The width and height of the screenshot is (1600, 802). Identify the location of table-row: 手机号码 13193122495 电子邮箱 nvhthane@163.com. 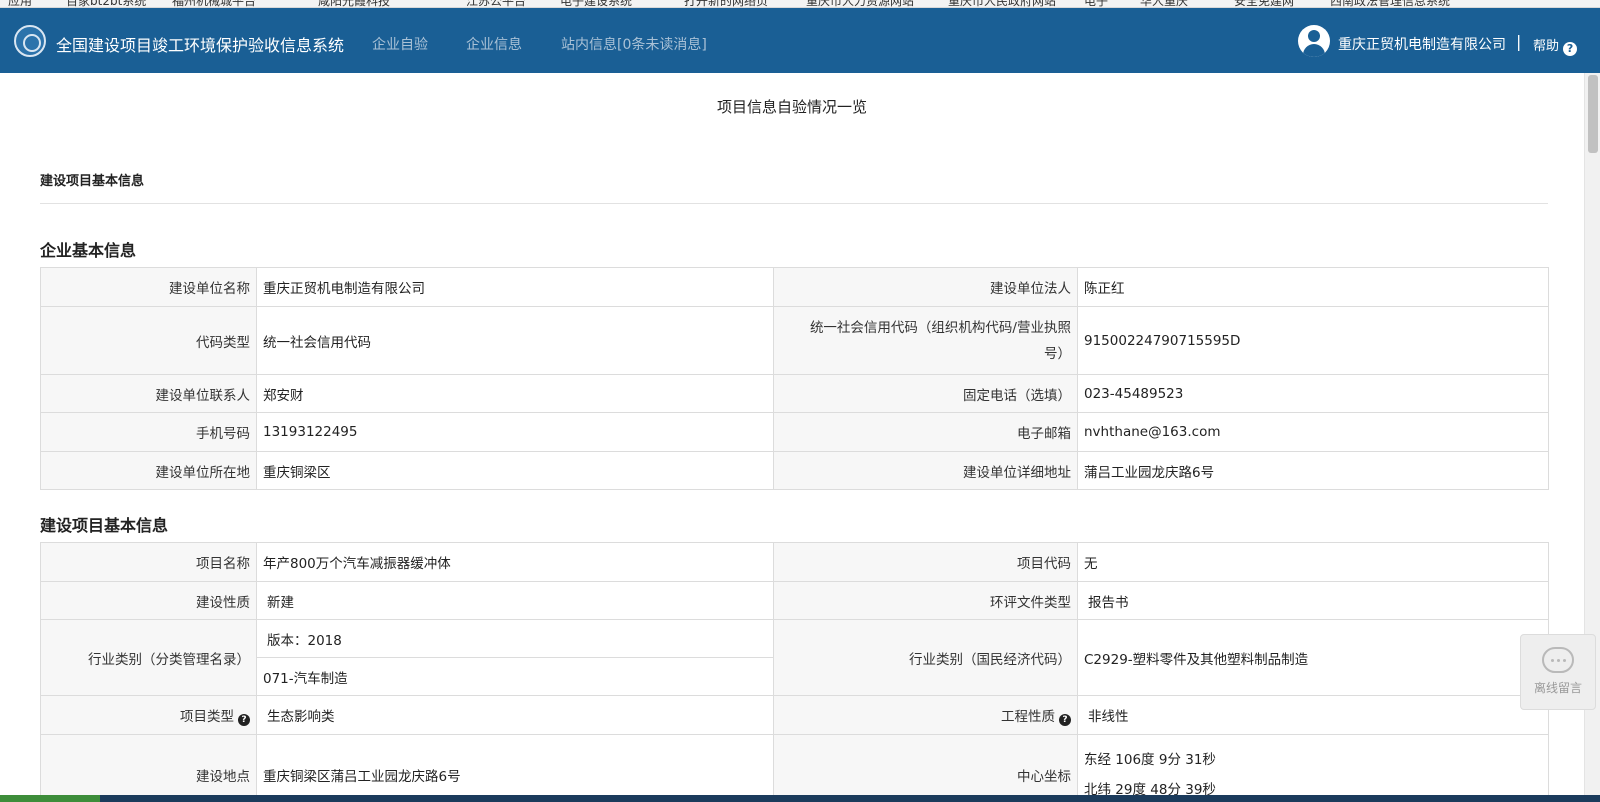
(794, 432).